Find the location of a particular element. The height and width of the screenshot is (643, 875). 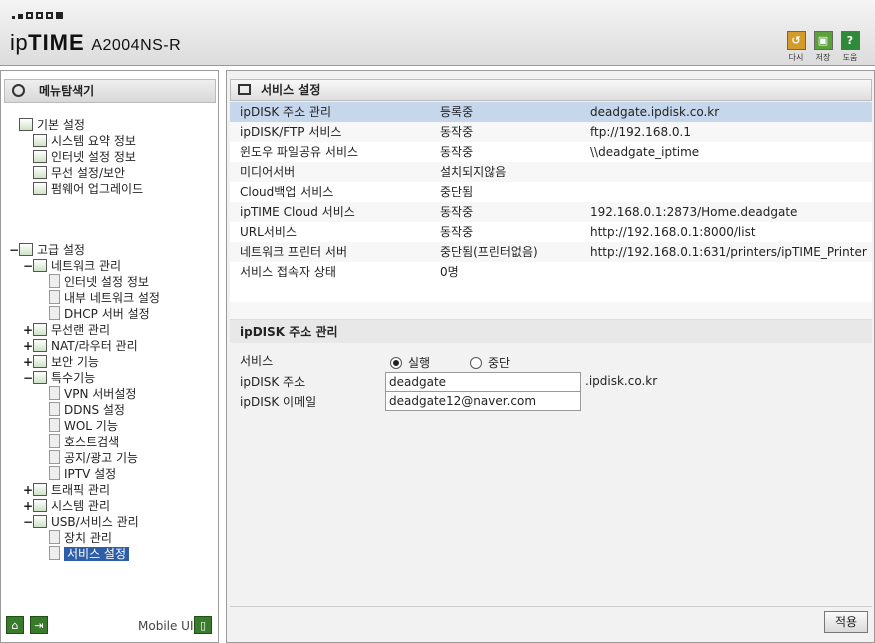

service-name: 윈도우 파일공유 서비스 is located at coordinates (299, 152).